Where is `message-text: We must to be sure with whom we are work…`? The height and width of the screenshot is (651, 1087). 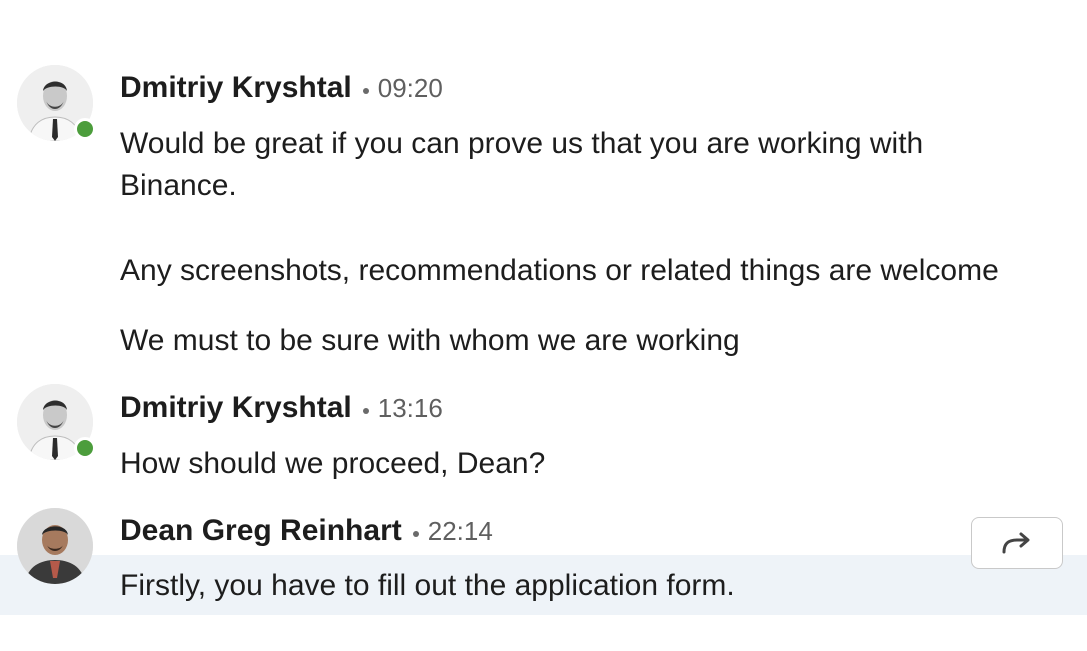
message-text: We must to be sure with whom we are work… is located at coordinates (430, 340).